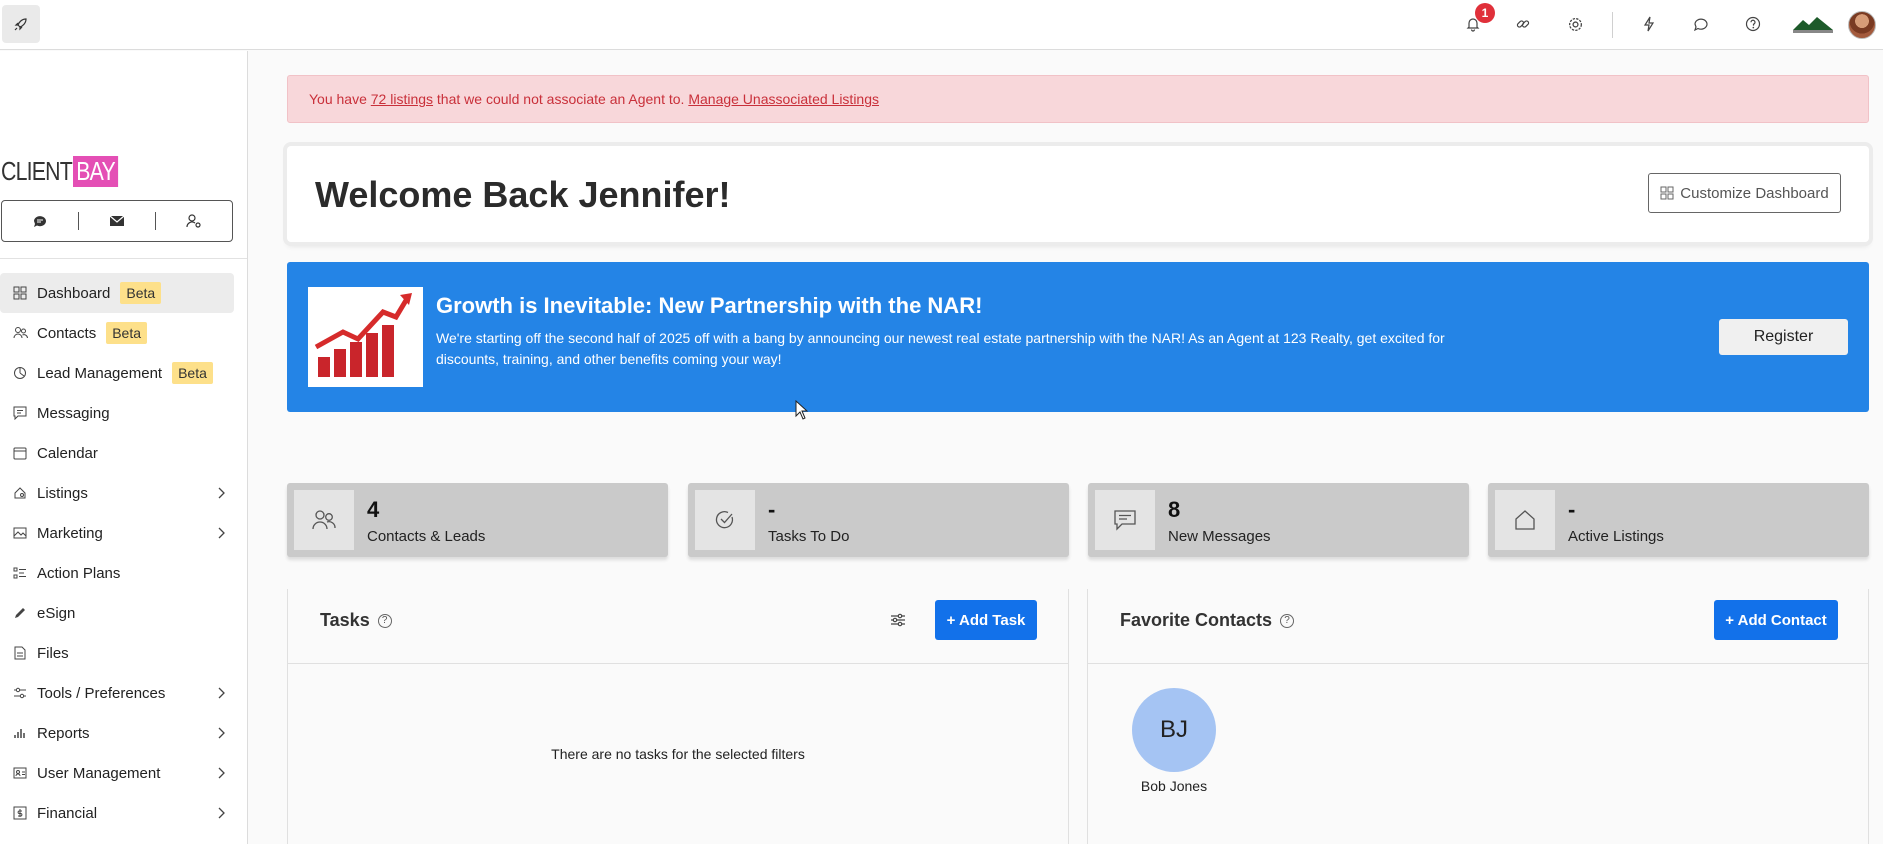  What do you see at coordinates (1649, 24) in the screenshot?
I see `lightning-icon` at bounding box center [1649, 24].